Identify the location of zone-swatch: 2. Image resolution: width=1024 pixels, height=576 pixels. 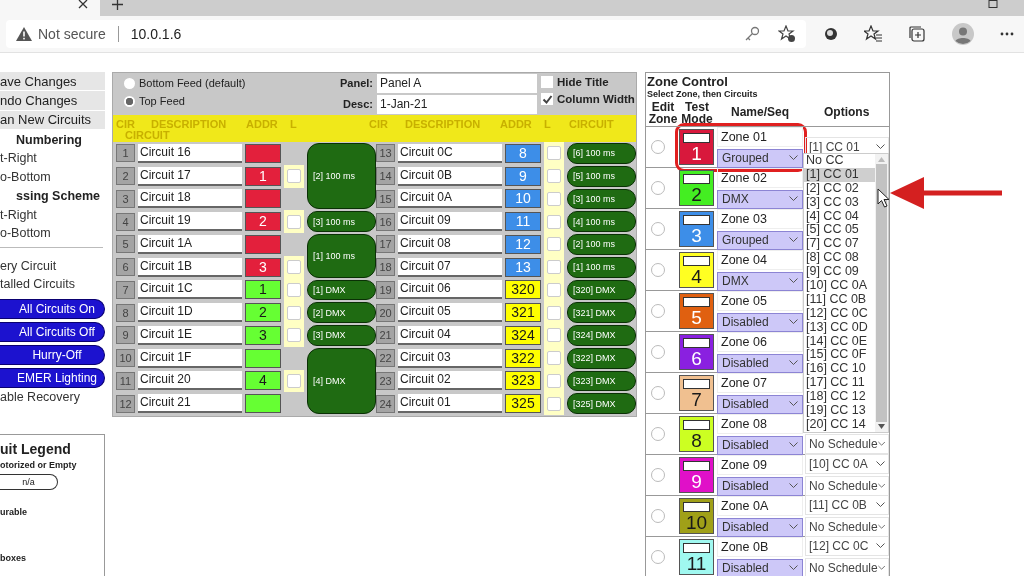
(696, 188).